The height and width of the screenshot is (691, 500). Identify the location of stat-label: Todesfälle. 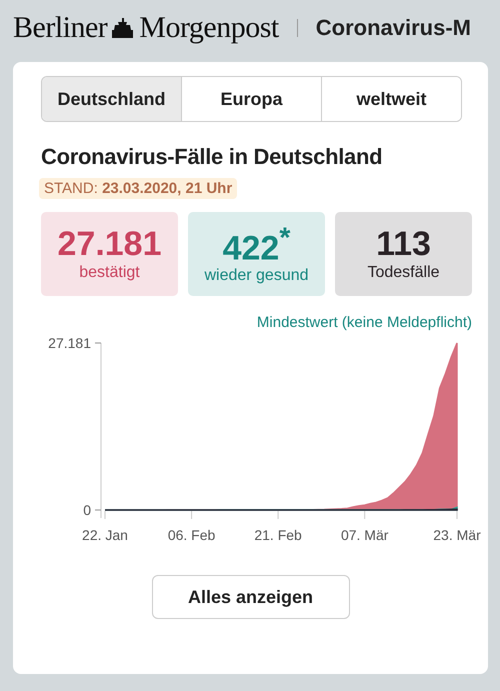
(403, 273).